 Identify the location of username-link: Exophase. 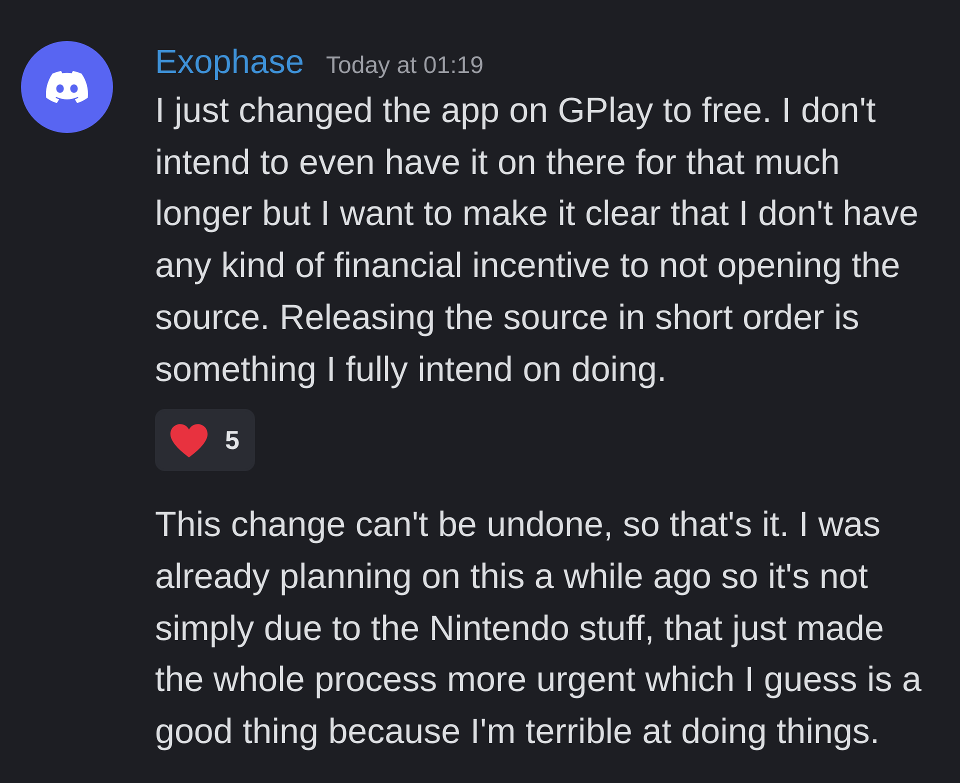
(229, 63).